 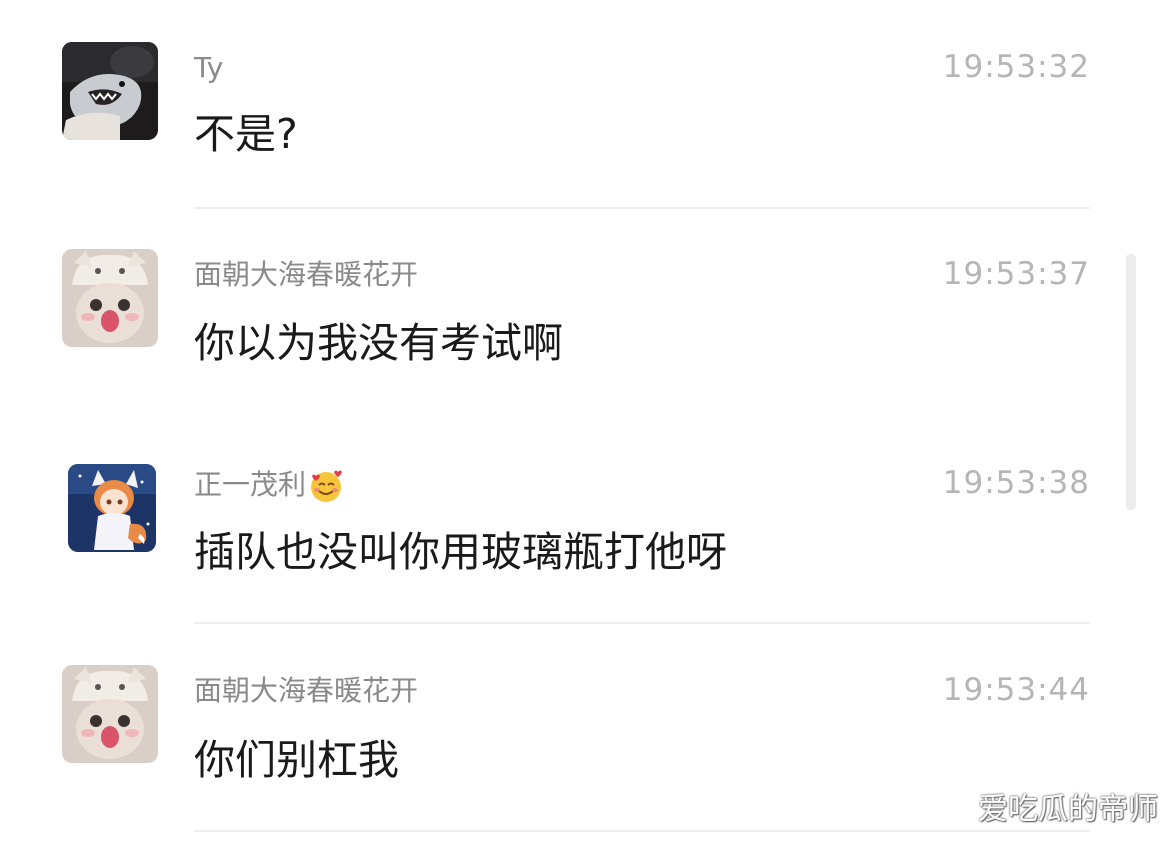 What do you see at coordinates (1016, 483) in the screenshot?
I see `message-timestamp: 19:53:38` at bounding box center [1016, 483].